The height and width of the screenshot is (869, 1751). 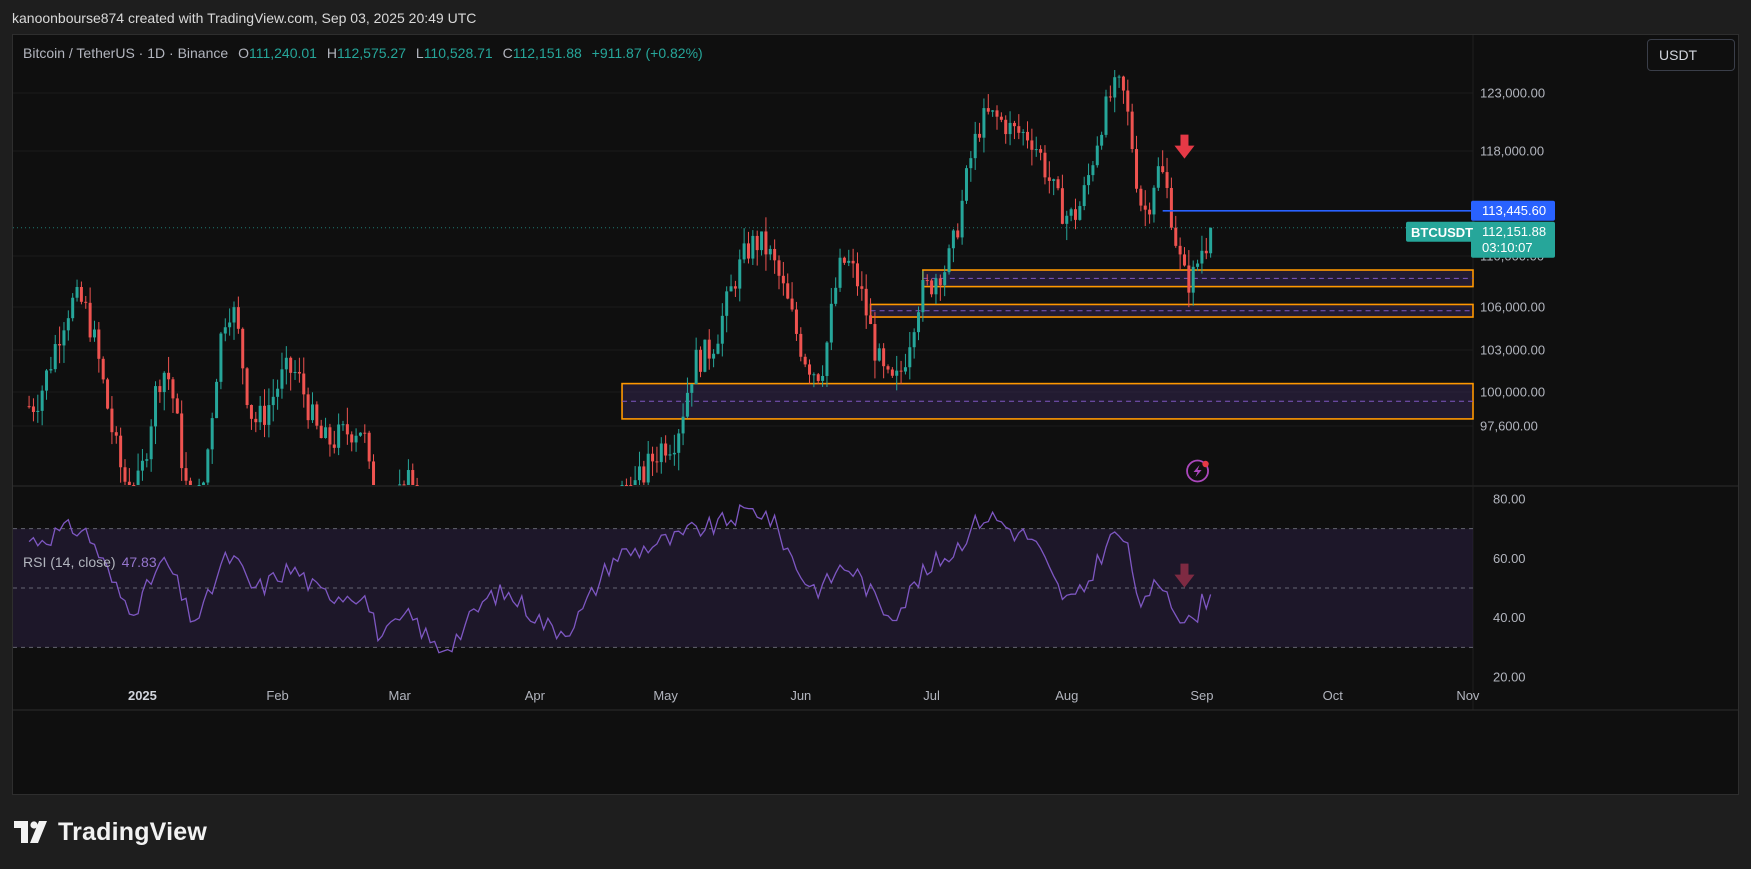 I want to click on rsi-tick-label: 80.00, so click(x=1509, y=499).